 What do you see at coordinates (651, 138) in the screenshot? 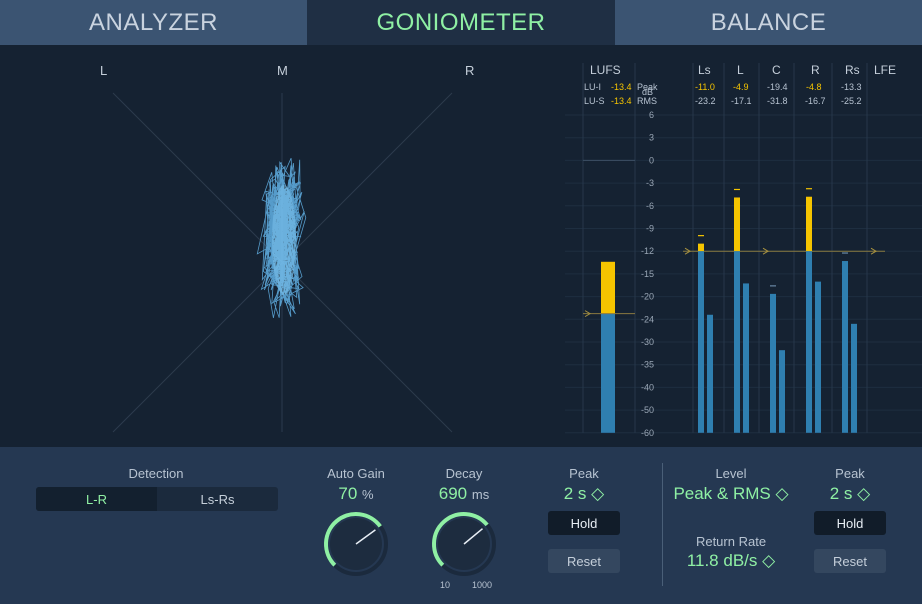
I see `meter-scale-tick: 3` at bounding box center [651, 138].